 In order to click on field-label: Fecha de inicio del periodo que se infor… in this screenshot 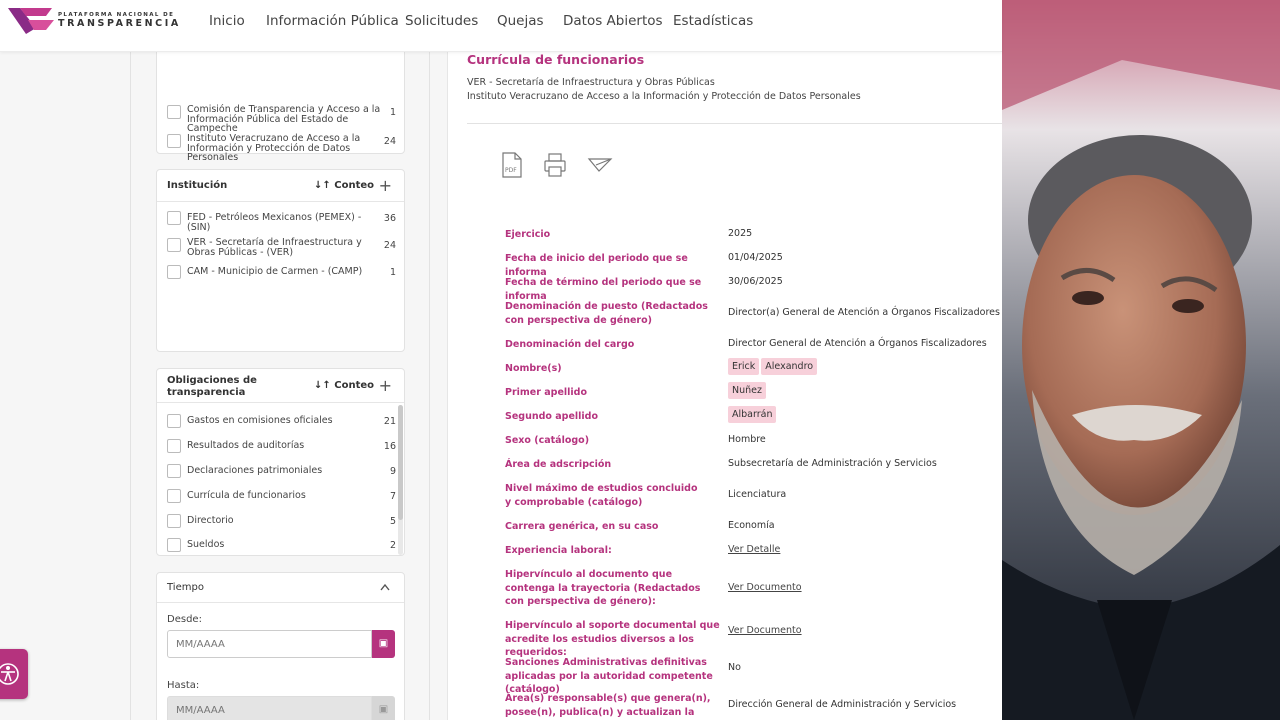, I will do `click(596, 265)`.